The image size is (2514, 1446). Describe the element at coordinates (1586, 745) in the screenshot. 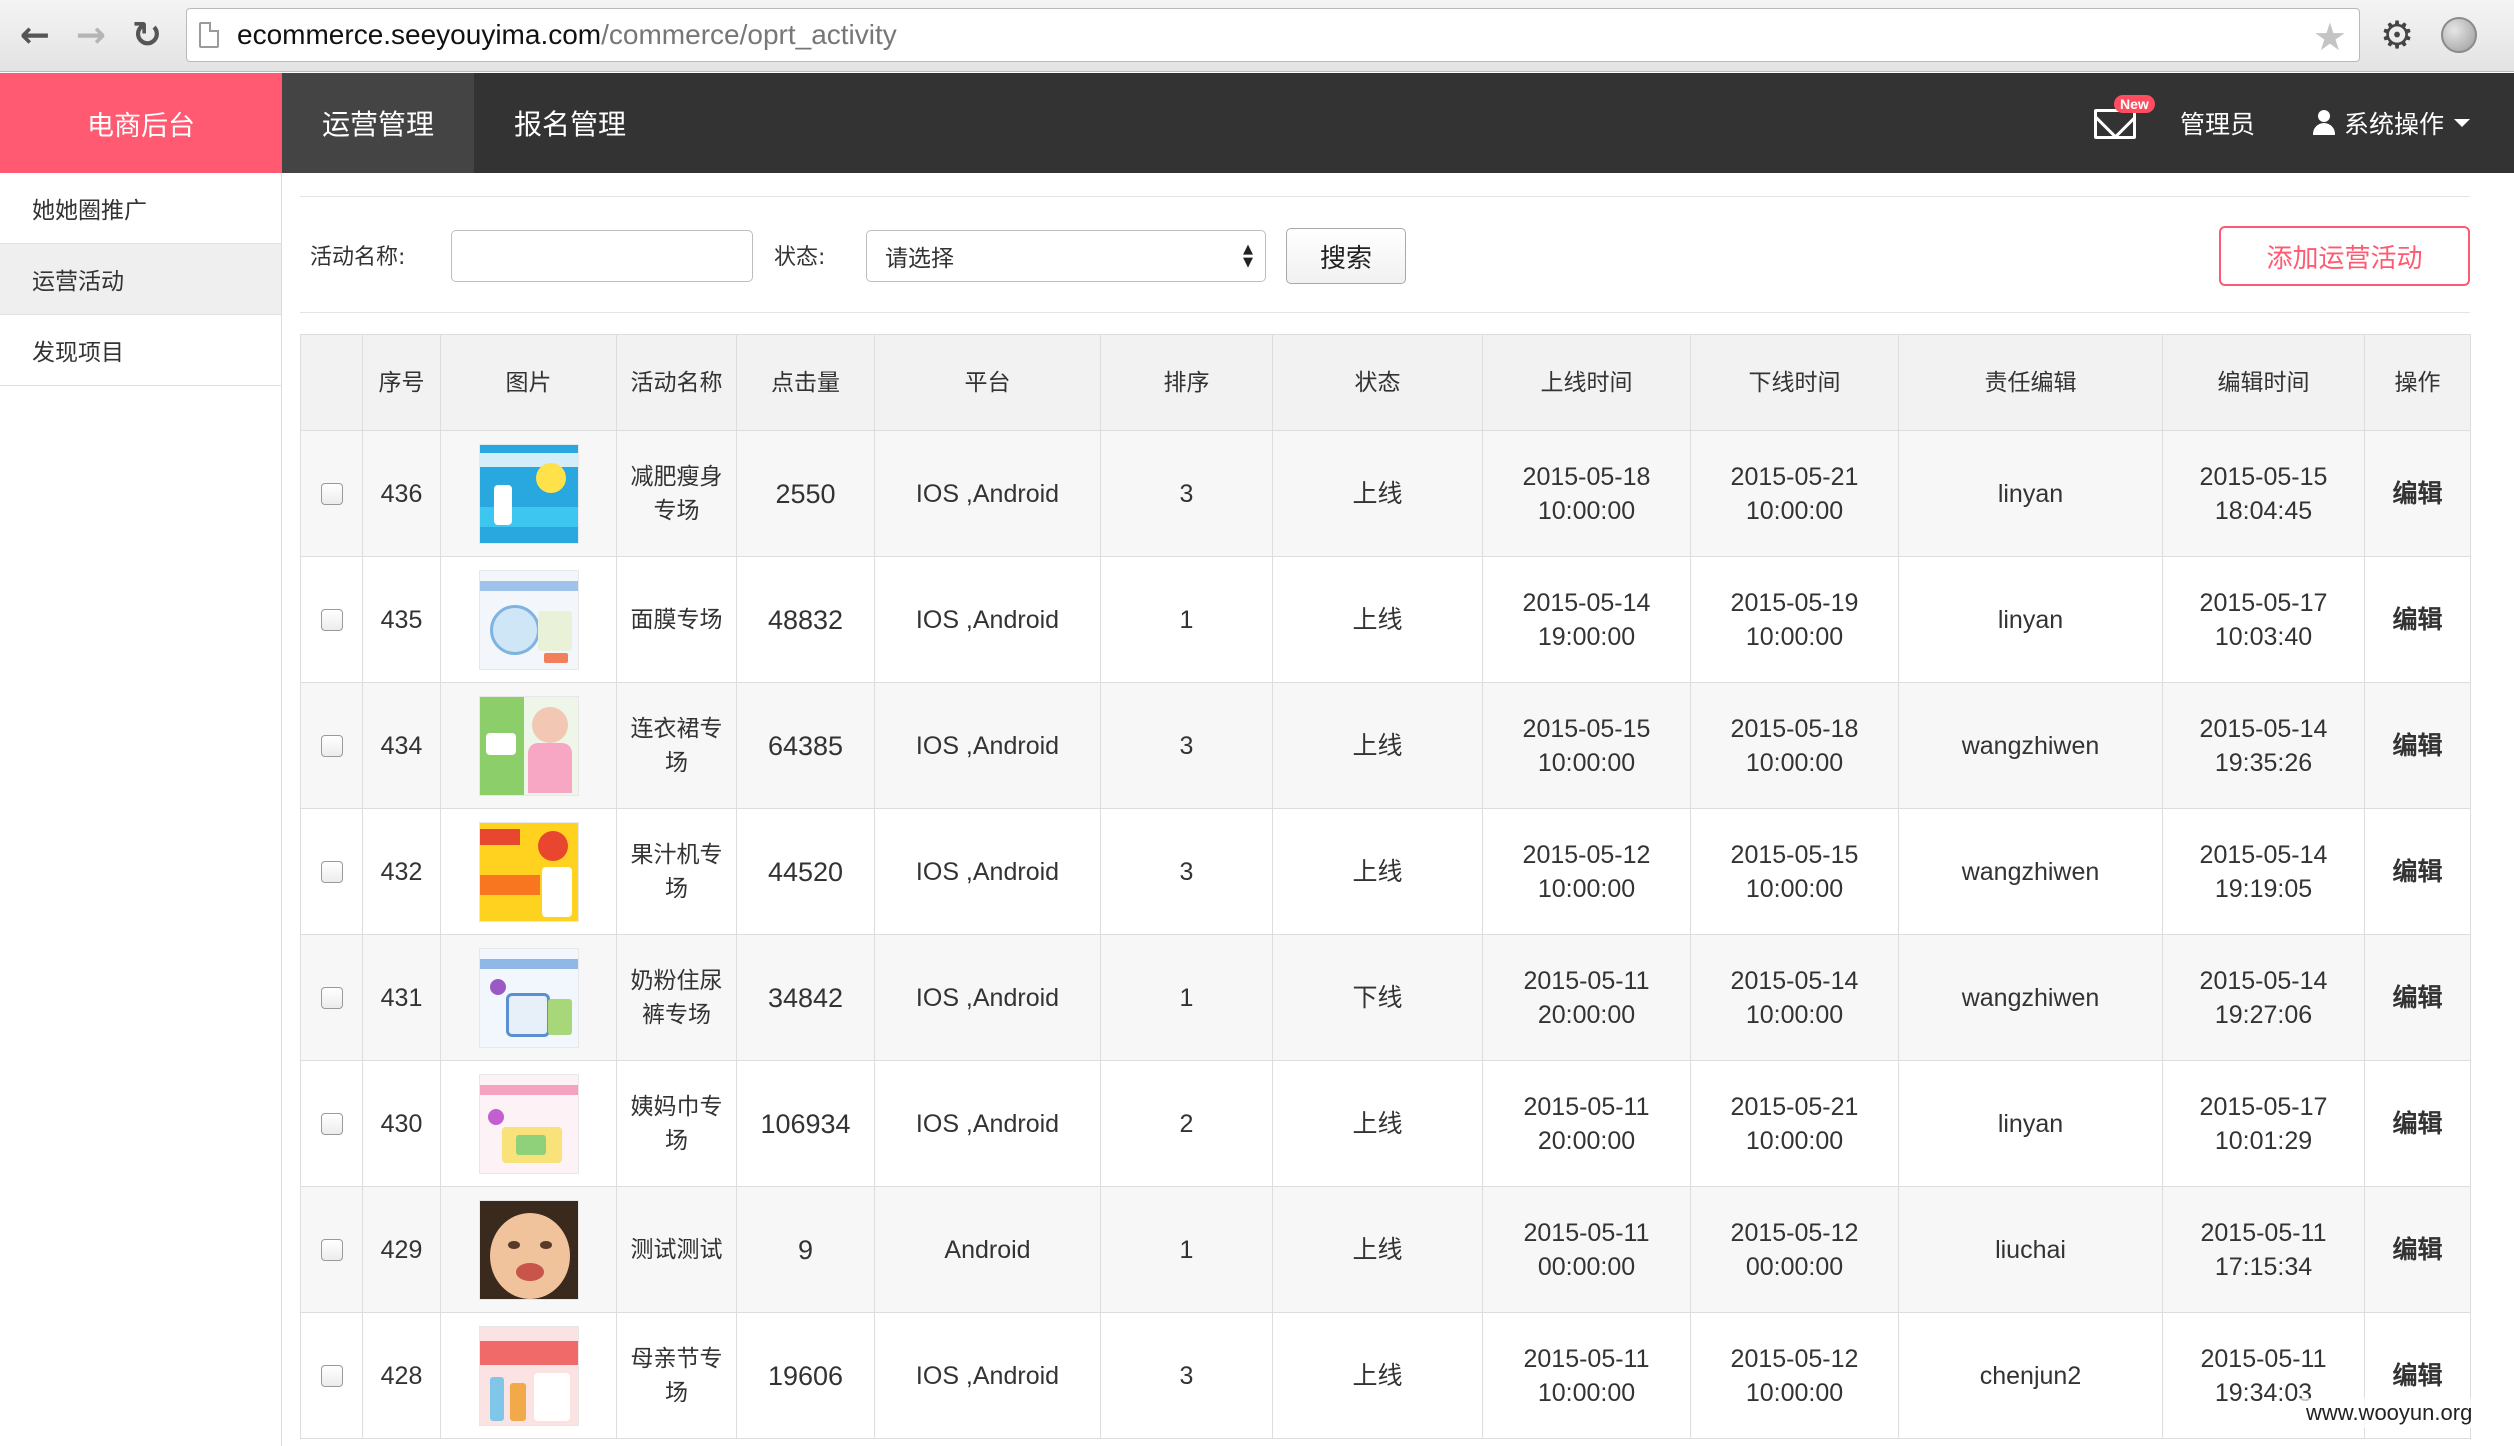

I see `row-online-time: 2015-05-15 10:00:00` at that location.